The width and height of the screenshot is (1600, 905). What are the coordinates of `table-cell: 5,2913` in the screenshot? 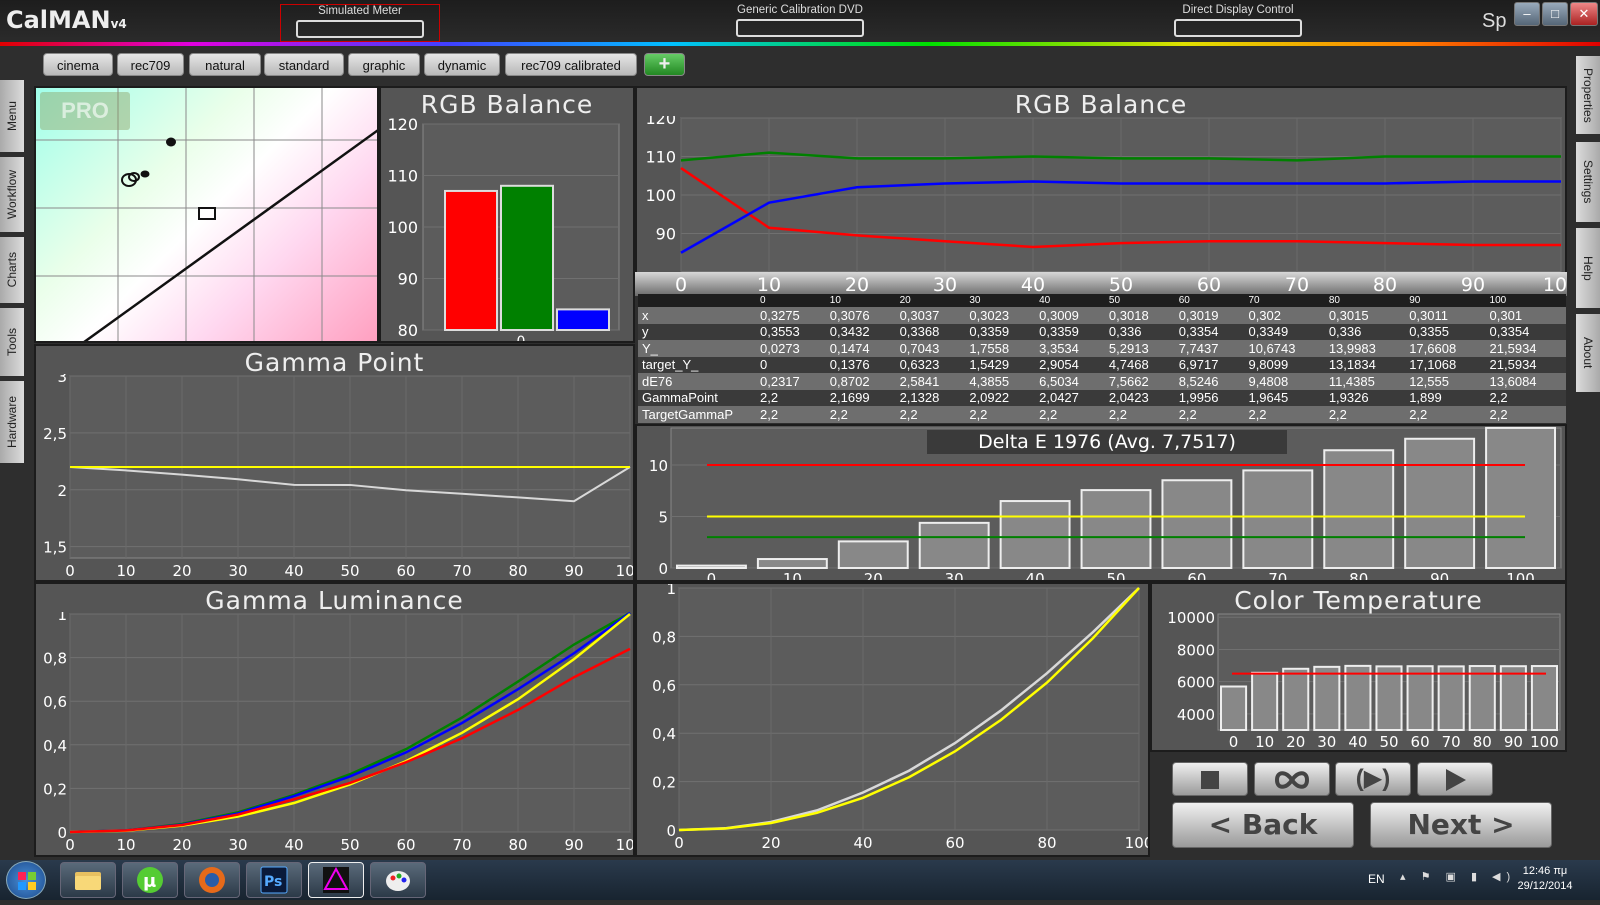 It's located at (1139, 348).